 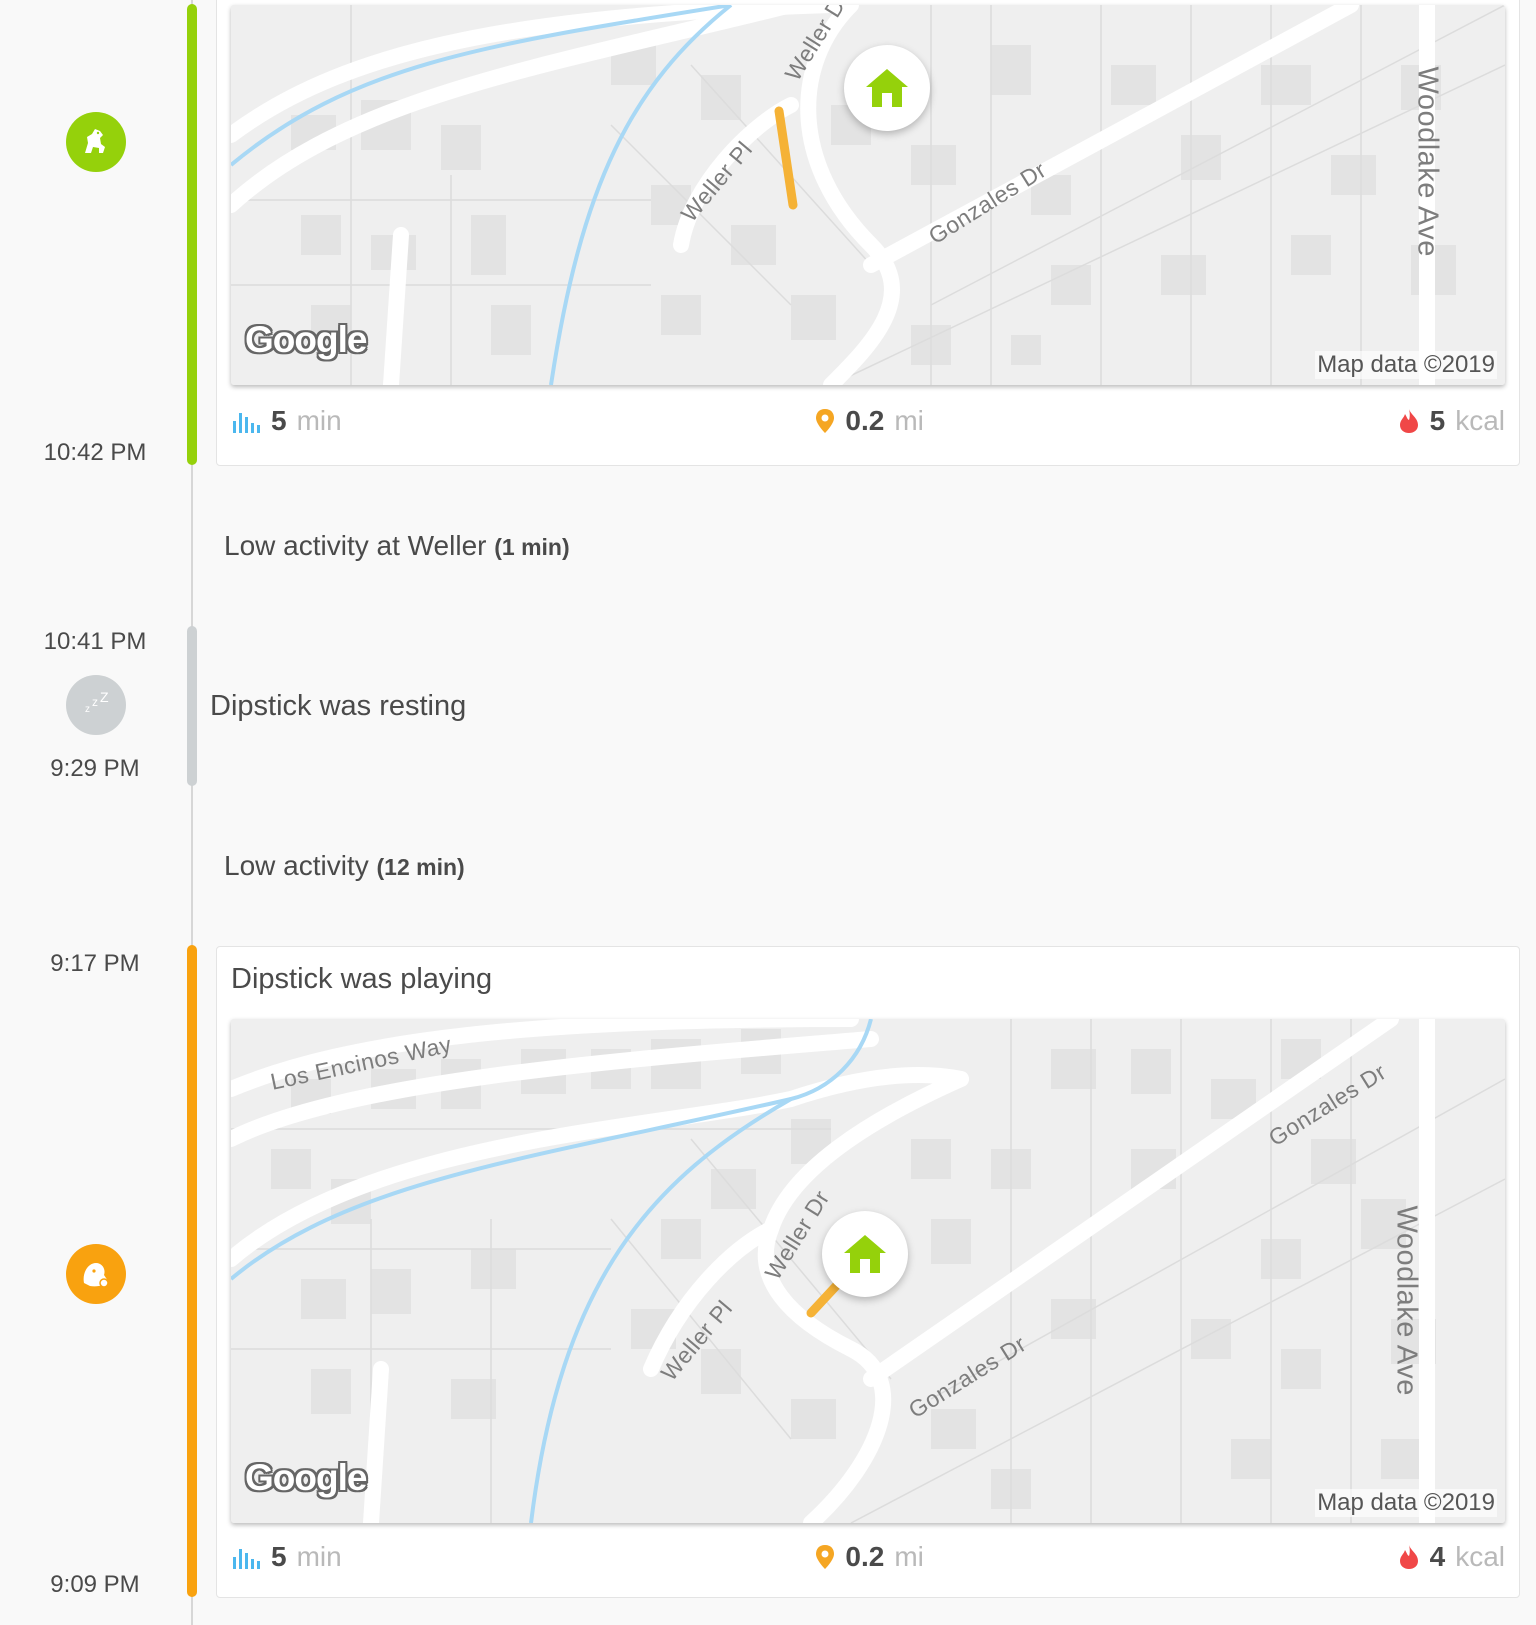 I want to click on calories-stat: 5 kcal, so click(x=1451, y=421).